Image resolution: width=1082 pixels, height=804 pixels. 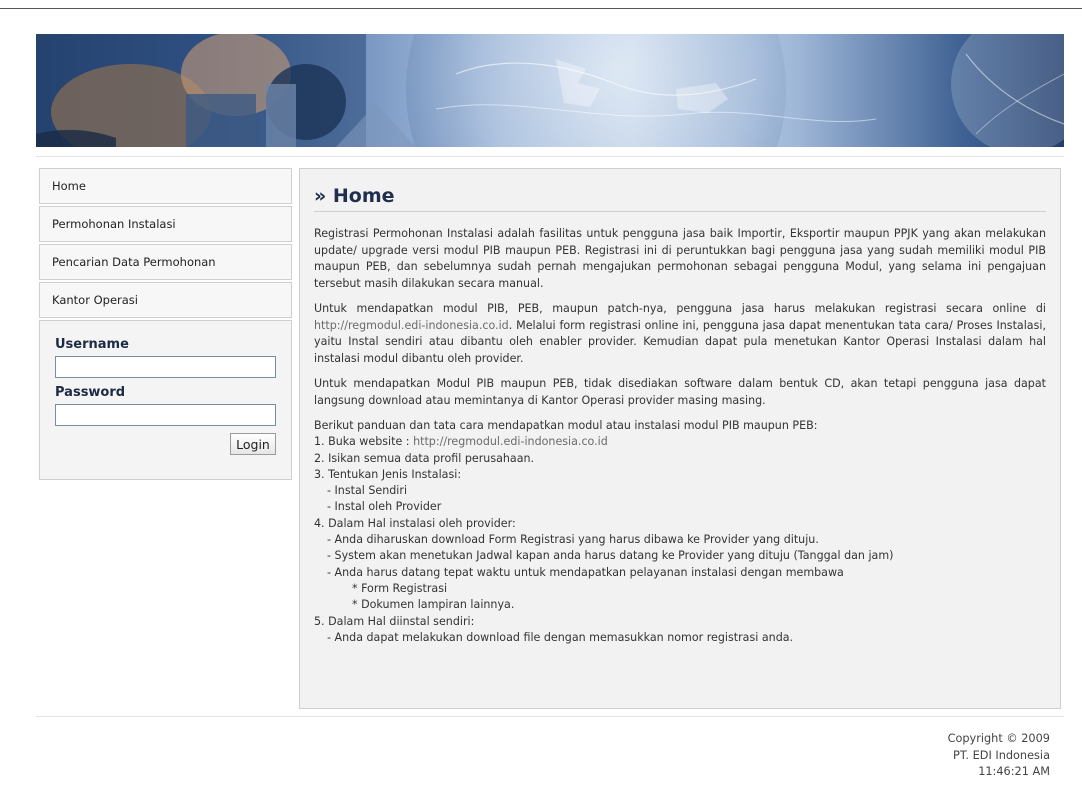 What do you see at coordinates (550, 716) in the screenshot?
I see `footer-divider` at bounding box center [550, 716].